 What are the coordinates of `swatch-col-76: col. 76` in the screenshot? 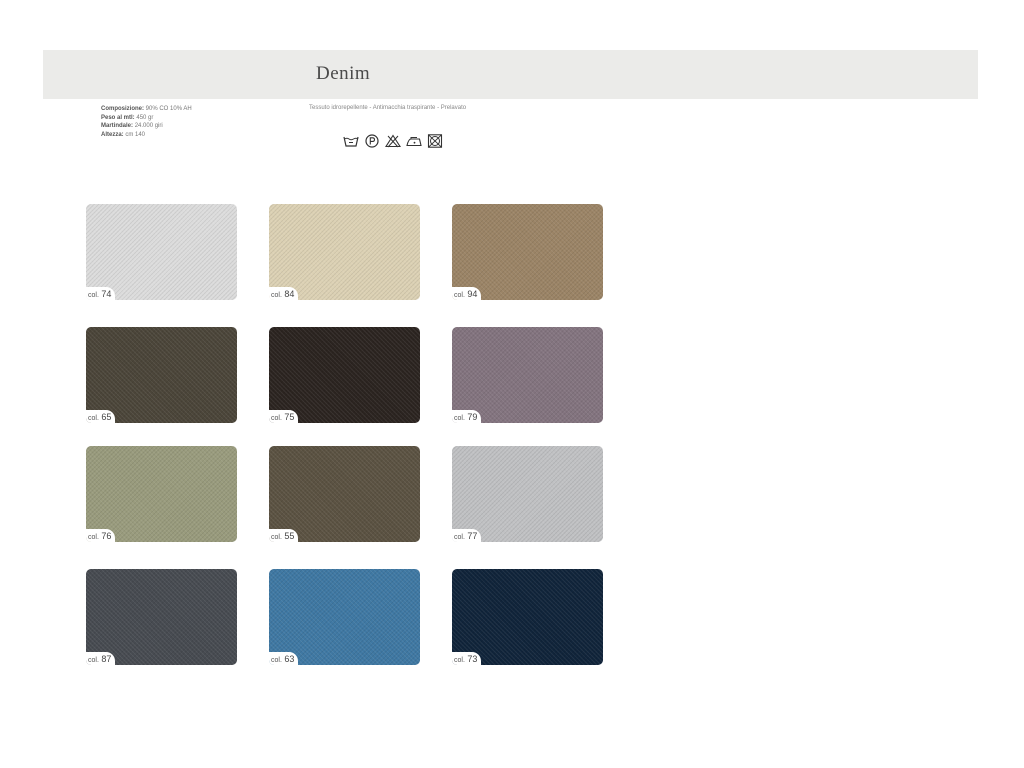 It's located at (161, 494).